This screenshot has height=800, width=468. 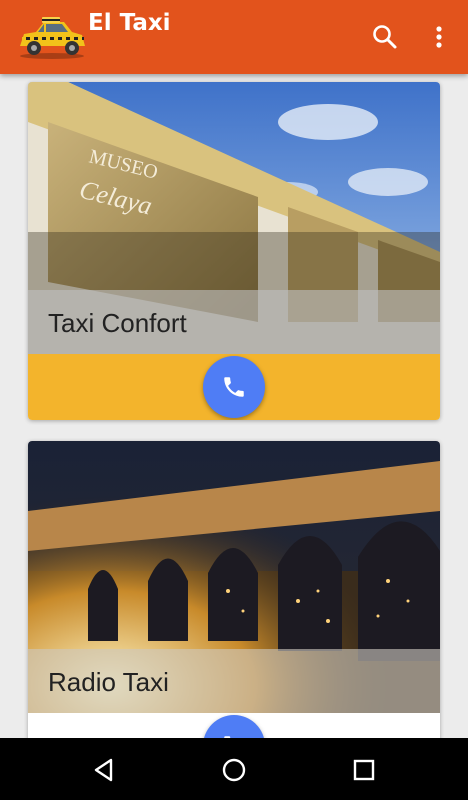 I want to click on system-nav-bar, so click(x=234, y=769).